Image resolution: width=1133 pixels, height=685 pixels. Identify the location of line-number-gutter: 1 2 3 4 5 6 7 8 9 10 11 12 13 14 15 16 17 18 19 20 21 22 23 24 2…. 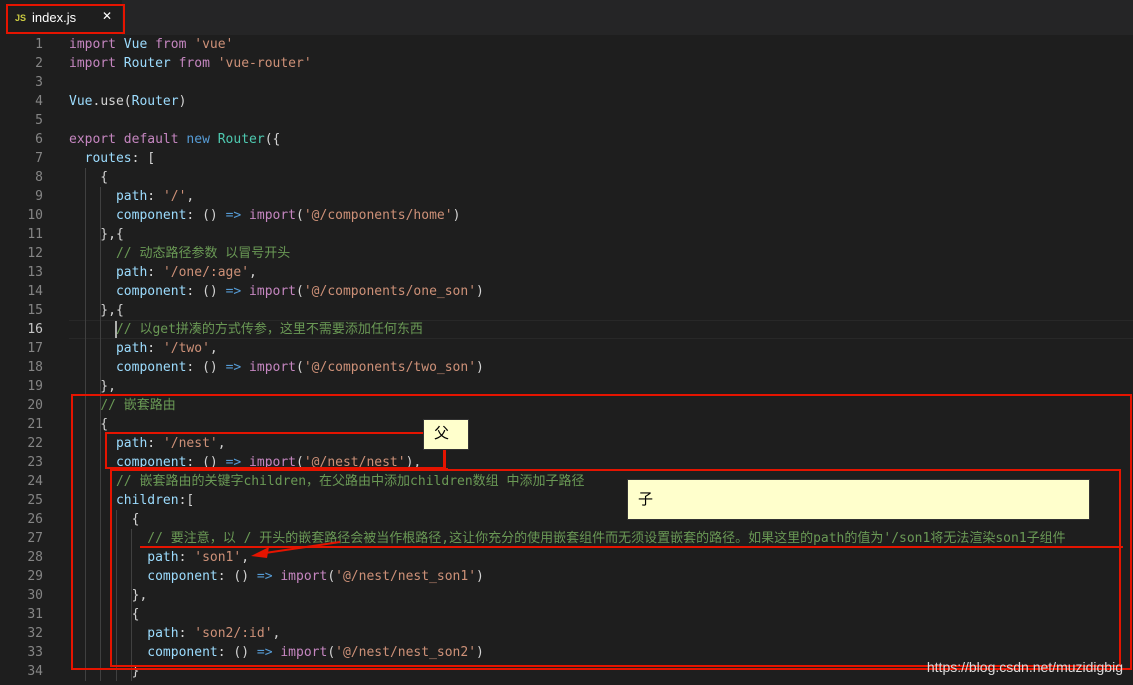
(24, 360).